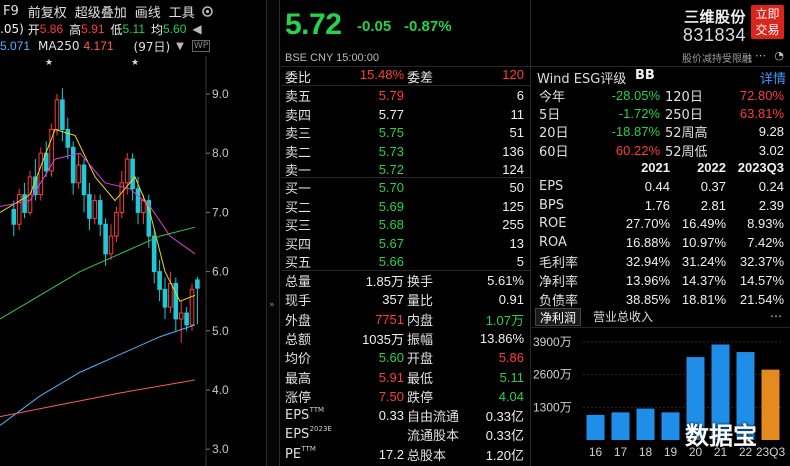  What do you see at coordinates (771, 205) in the screenshot?
I see `fin-value: 2.39` at bounding box center [771, 205].